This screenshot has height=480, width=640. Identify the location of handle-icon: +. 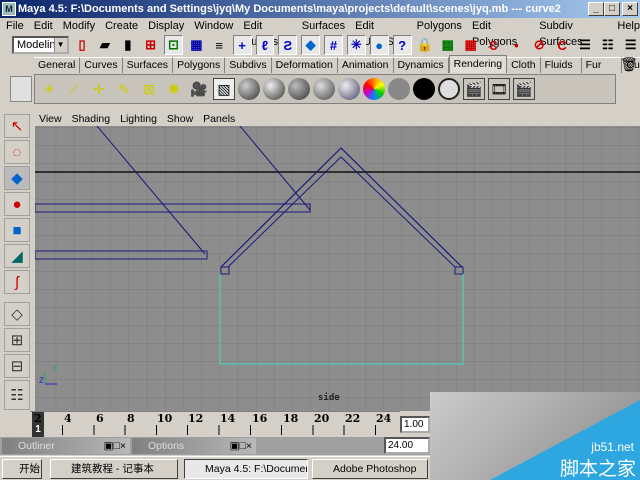
(242, 45).